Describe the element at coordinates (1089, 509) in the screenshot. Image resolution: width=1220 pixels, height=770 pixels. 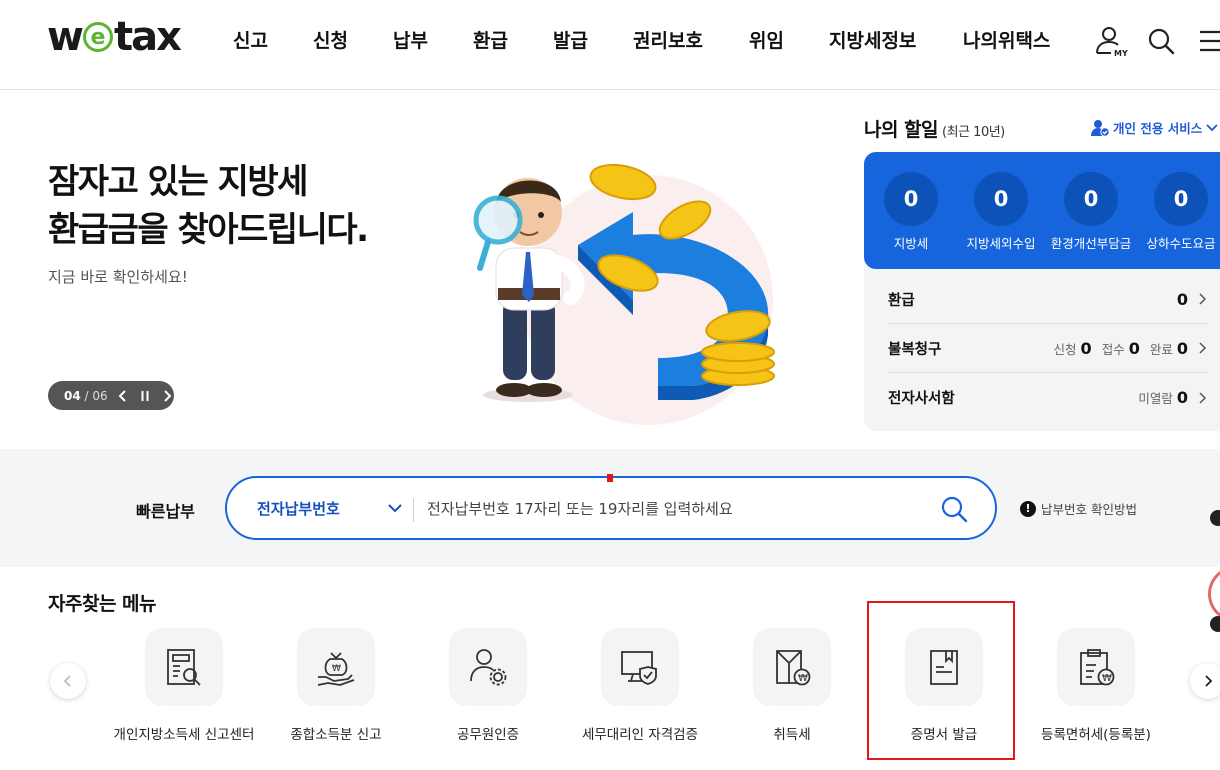
I see `howto-label: 납부번호 확인방법` at that location.